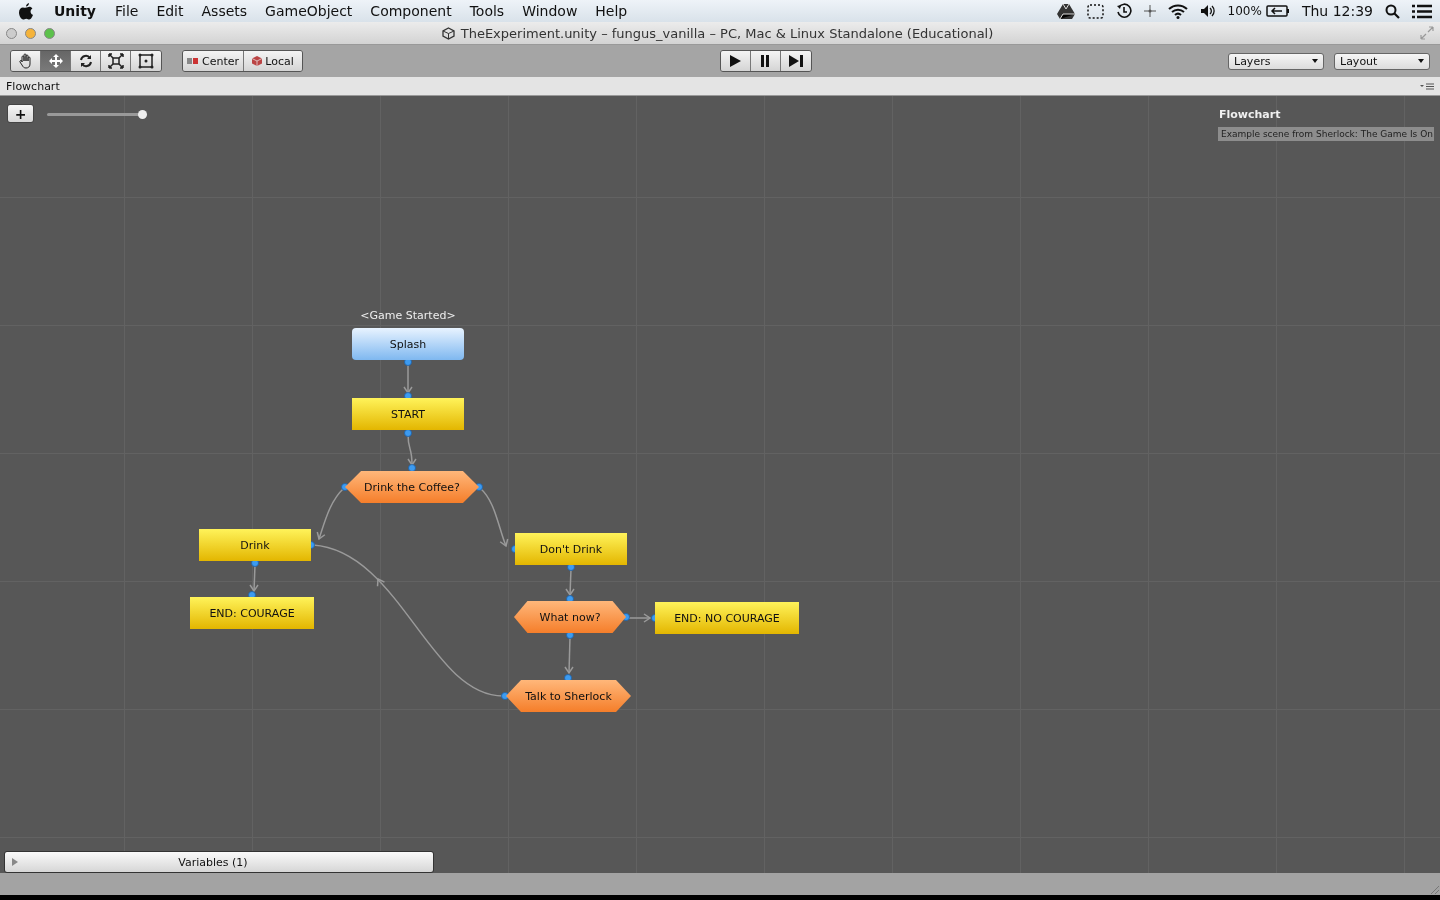  I want to click on dropdown: Layers, so click(1276, 61).